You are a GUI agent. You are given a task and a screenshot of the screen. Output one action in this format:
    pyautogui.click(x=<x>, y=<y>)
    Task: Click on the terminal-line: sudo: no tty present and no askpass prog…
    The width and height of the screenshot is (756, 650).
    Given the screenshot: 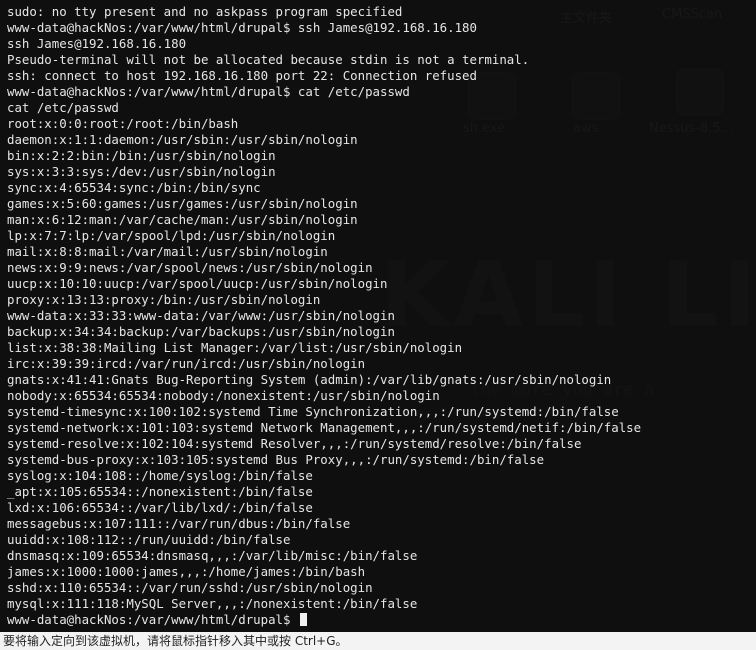 What is the action you would take?
    pyautogui.click(x=205, y=11)
    